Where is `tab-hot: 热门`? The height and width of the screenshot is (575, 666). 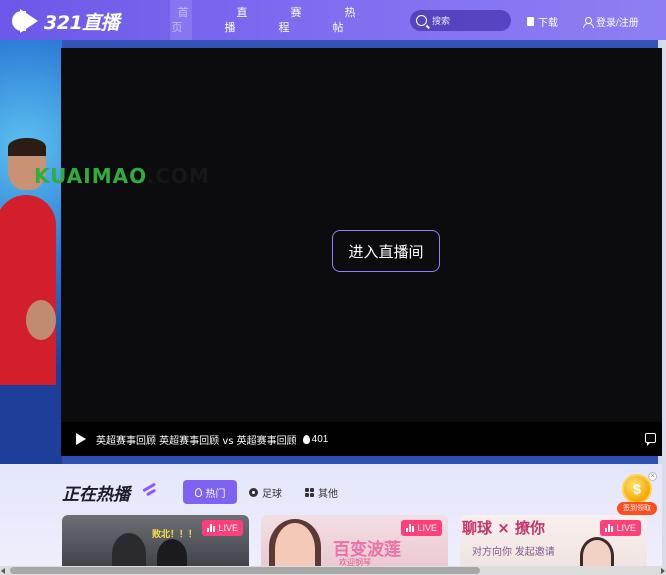
tab-hot: 热门 is located at coordinates (210, 492).